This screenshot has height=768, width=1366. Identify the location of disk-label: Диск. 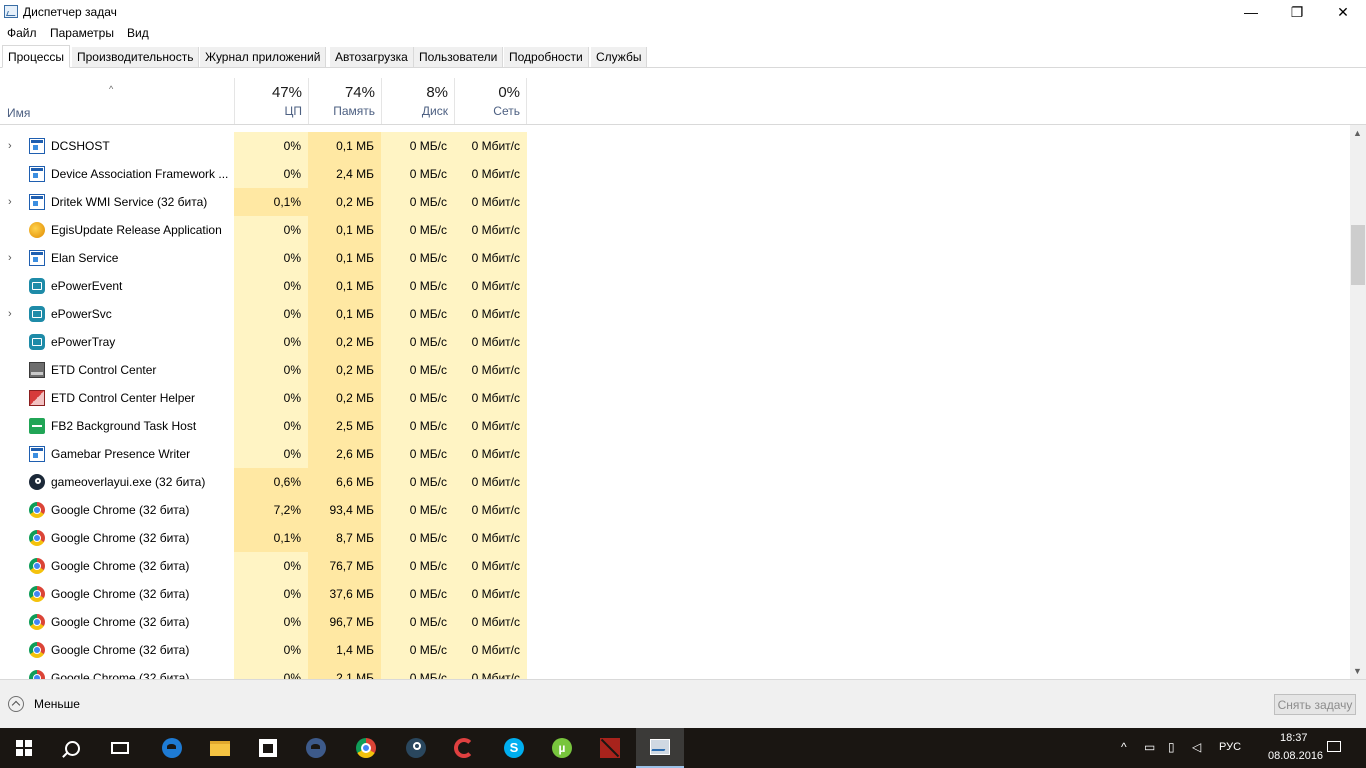
(434, 111).